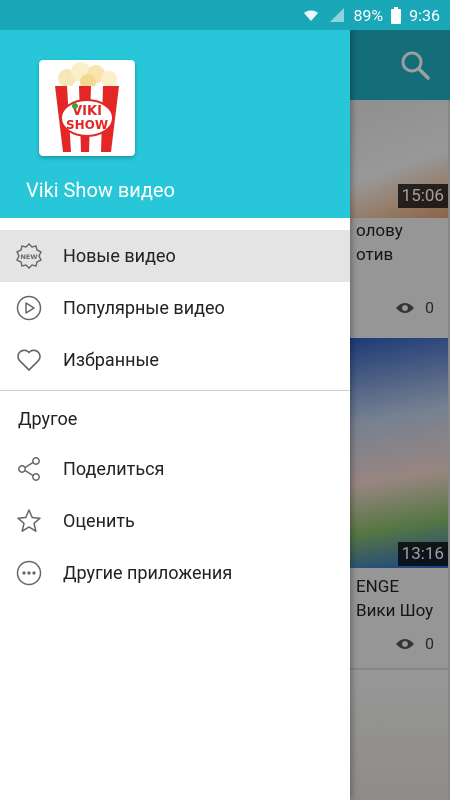  Describe the element at coordinates (29, 308) in the screenshot. I see `play-circle-icon` at that location.